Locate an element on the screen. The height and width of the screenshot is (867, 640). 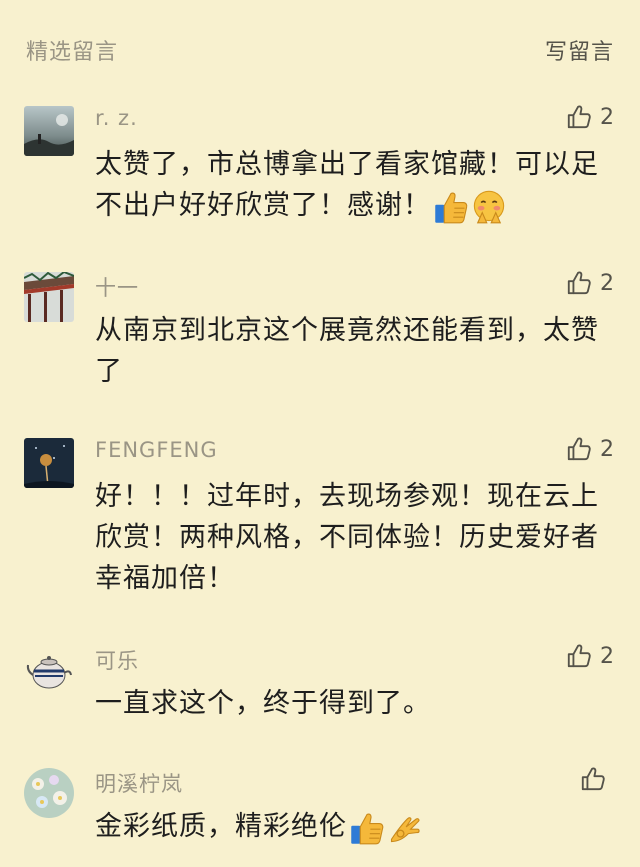
write-comment-button: 写留言 is located at coordinates (579, 50).